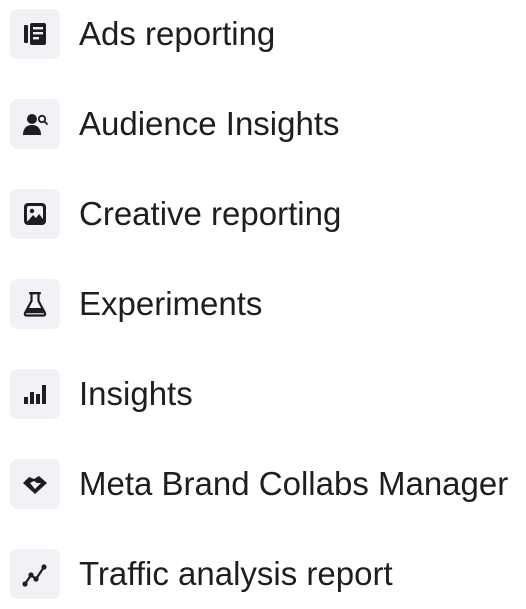 This screenshot has width=526, height=609. I want to click on menu-item-insights: Insights, so click(263, 394).